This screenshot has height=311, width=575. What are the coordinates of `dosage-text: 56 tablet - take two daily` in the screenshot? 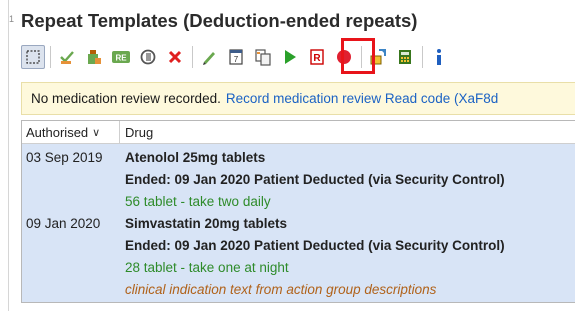 It's located at (198, 201).